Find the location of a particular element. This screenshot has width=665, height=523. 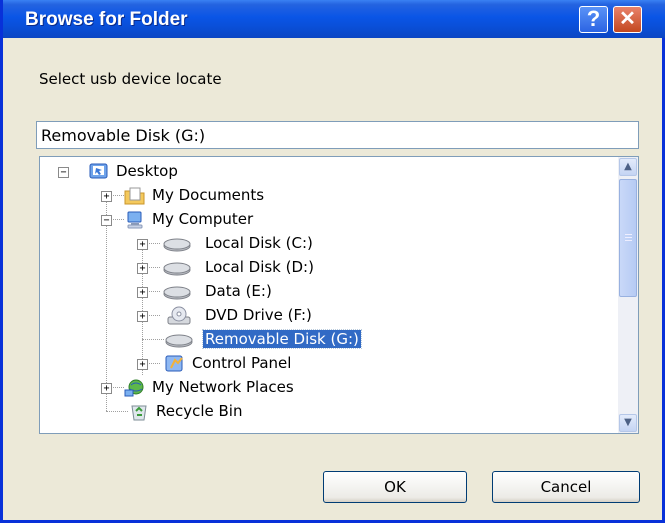

tree-item-label: My Computer is located at coordinates (203, 219).